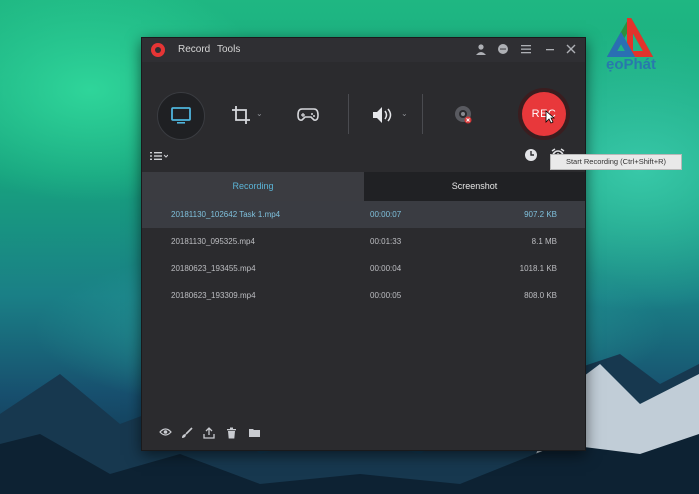 The height and width of the screenshot is (494, 699). I want to click on system-sound-button, so click(383, 115).